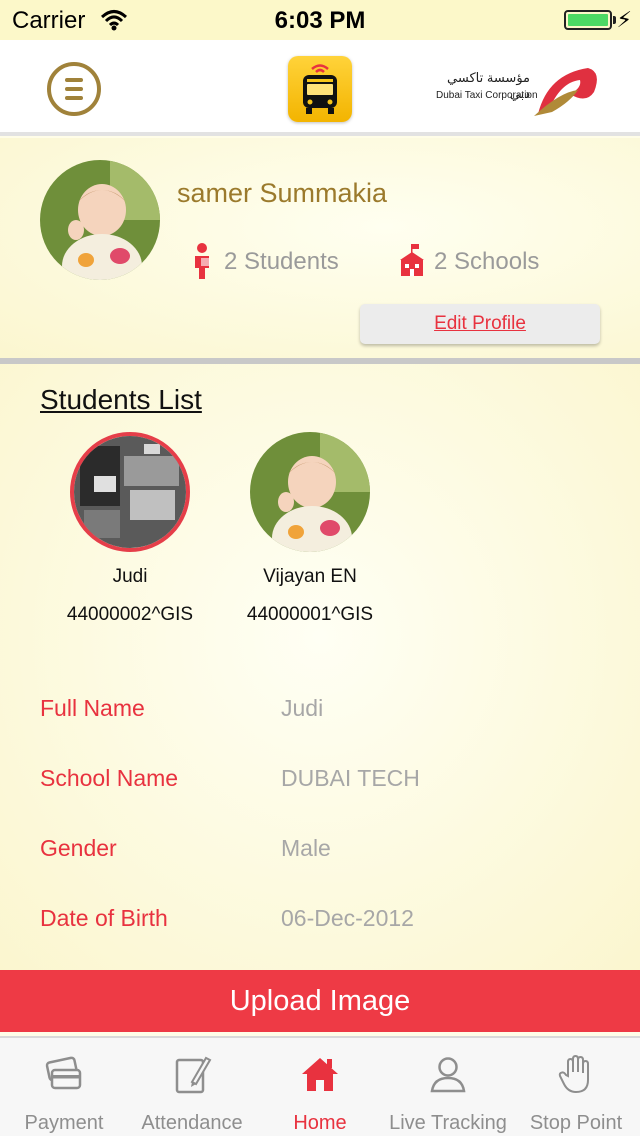 The width and height of the screenshot is (640, 1136). Describe the element at coordinates (63, 1073) in the screenshot. I see `credit-card-icon` at that location.